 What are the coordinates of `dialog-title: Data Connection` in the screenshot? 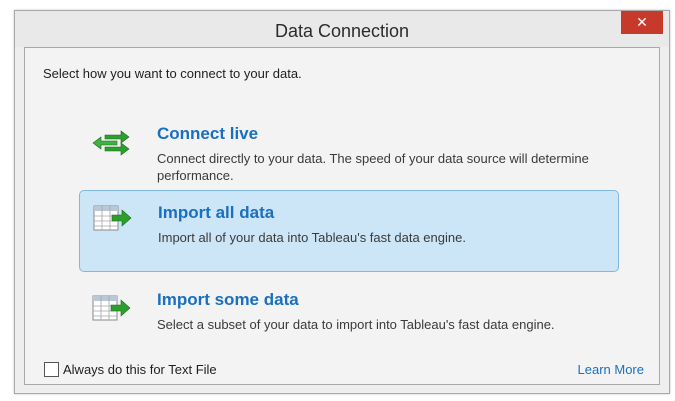 It's located at (342, 31).